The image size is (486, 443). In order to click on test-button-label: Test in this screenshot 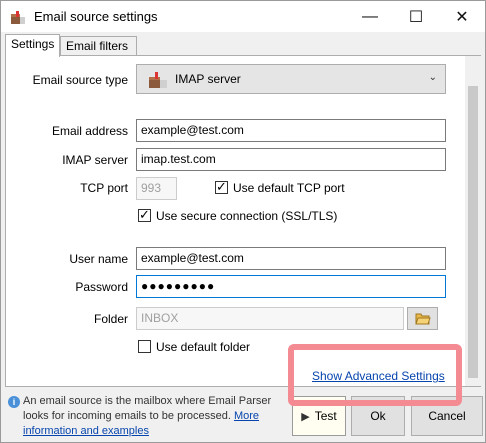, I will do `click(325, 416)`.